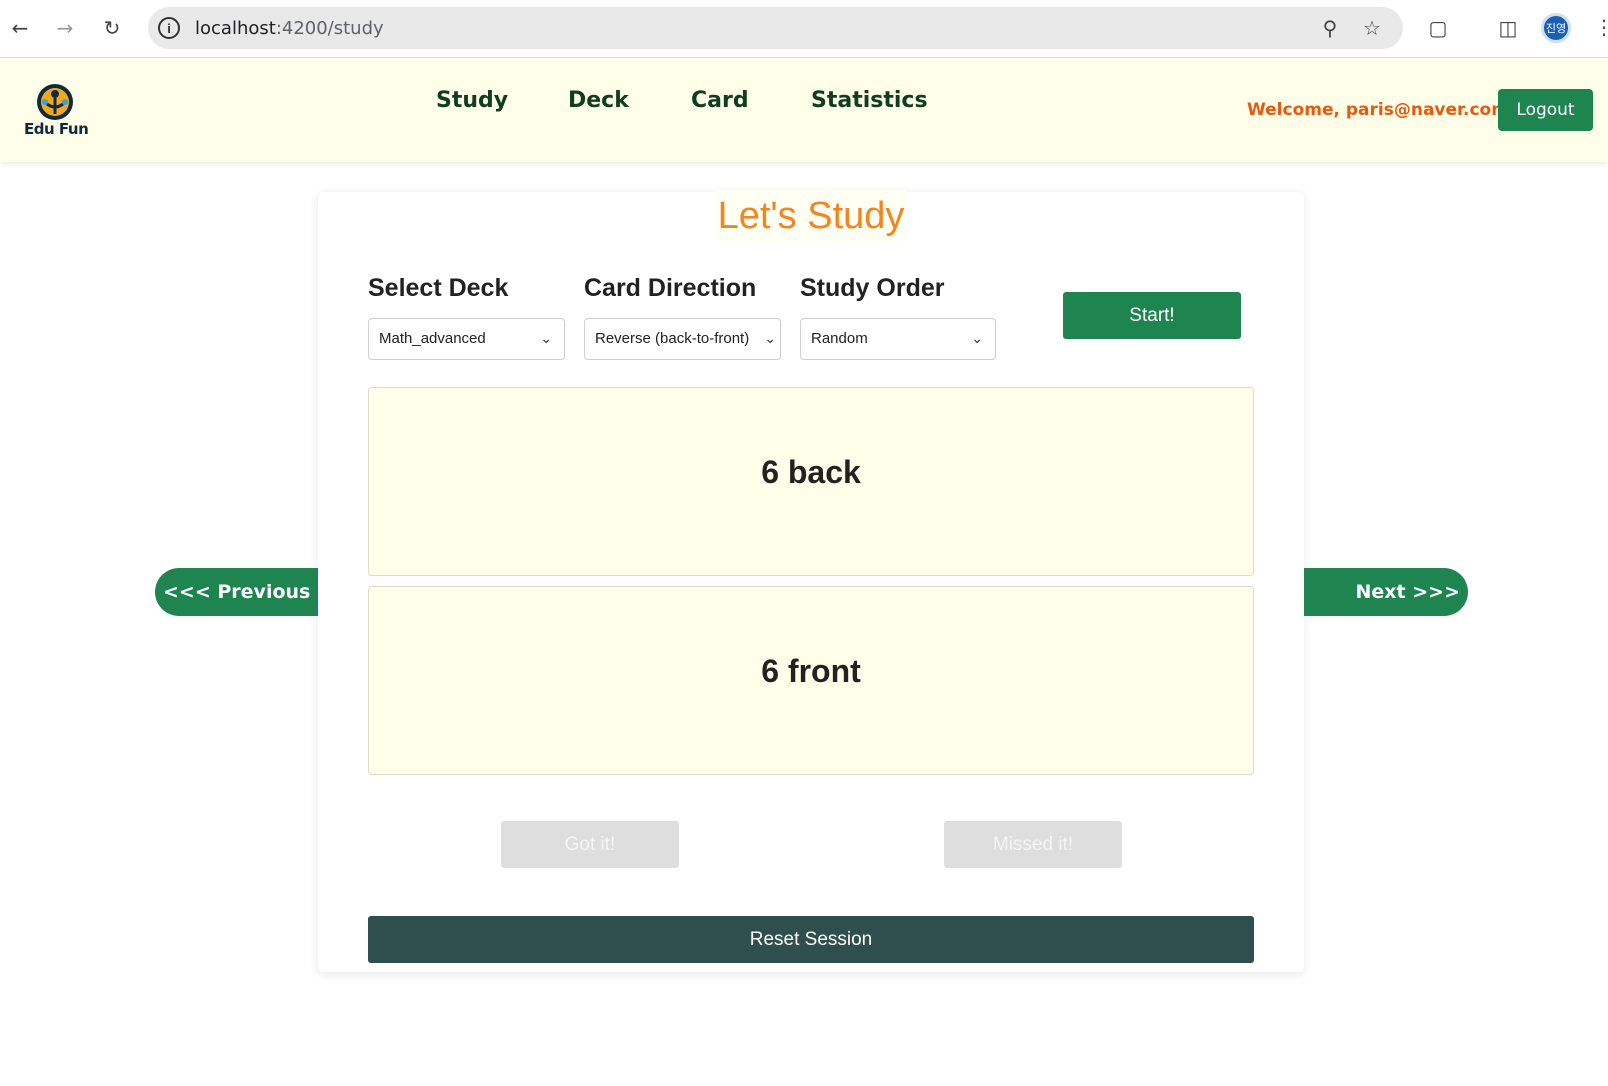 This screenshot has width=1608, height=1086. Describe the element at coordinates (720, 100) in the screenshot. I see `nav-card: Card` at that location.